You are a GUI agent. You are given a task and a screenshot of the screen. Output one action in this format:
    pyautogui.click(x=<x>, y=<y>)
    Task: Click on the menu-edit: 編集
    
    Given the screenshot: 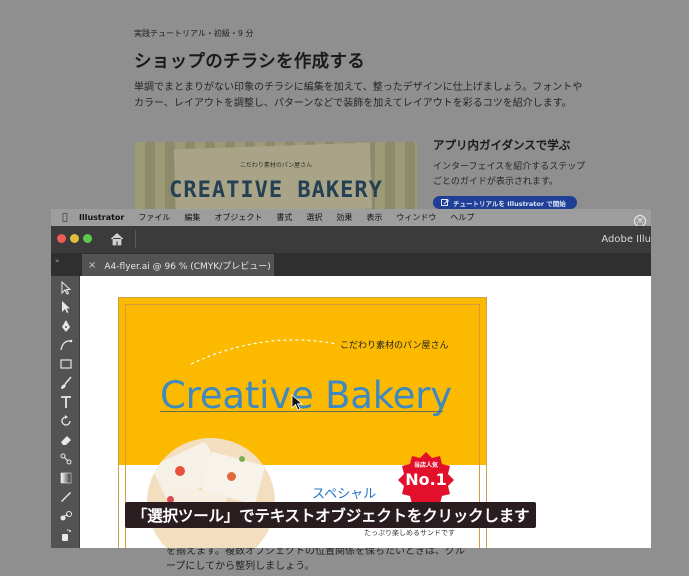 What is the action you would take?
    pyautogui.click(x=192, y=217)
    